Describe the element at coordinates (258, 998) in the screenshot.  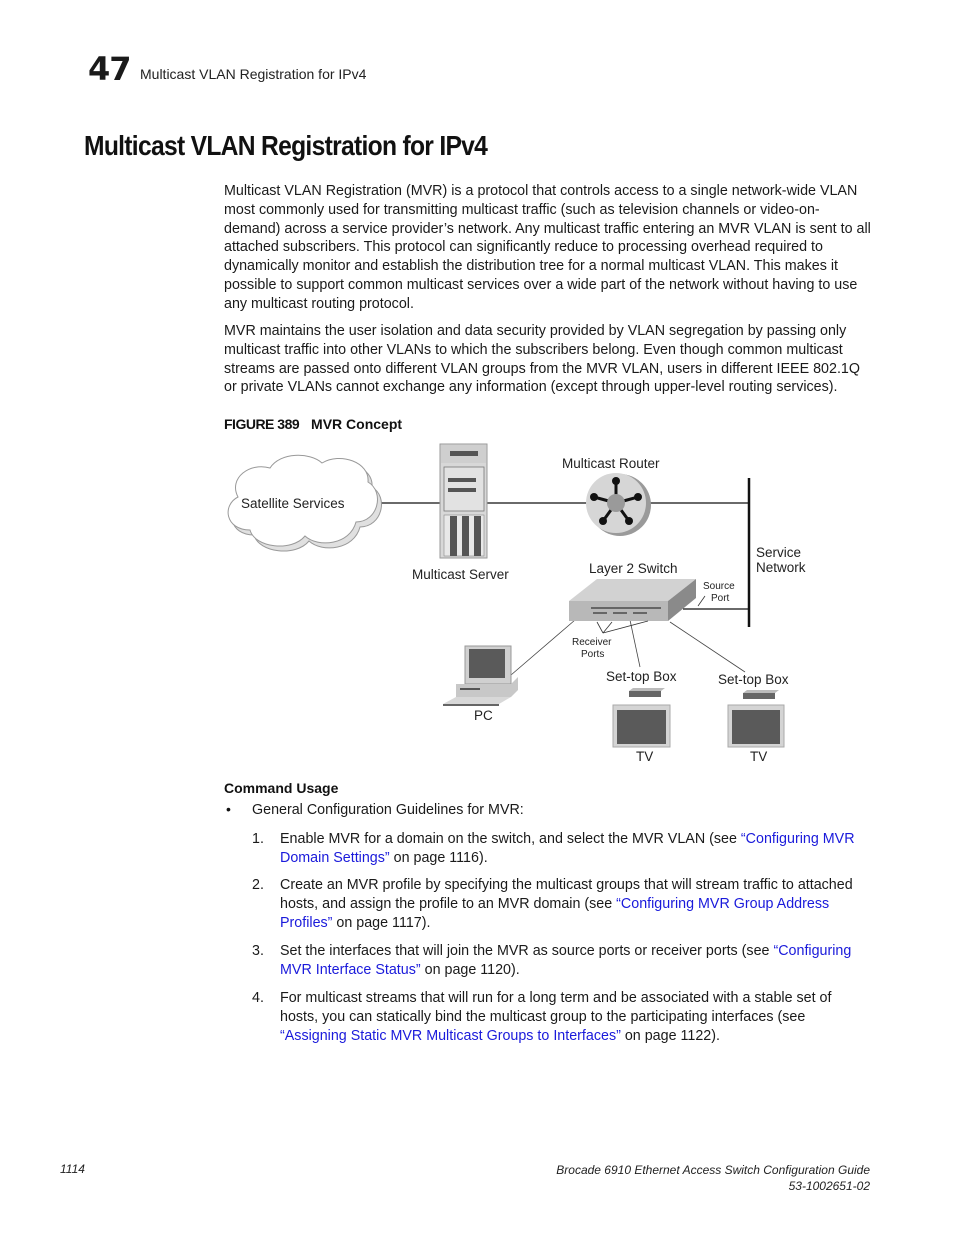
I see `step-number: 4.` at that location.